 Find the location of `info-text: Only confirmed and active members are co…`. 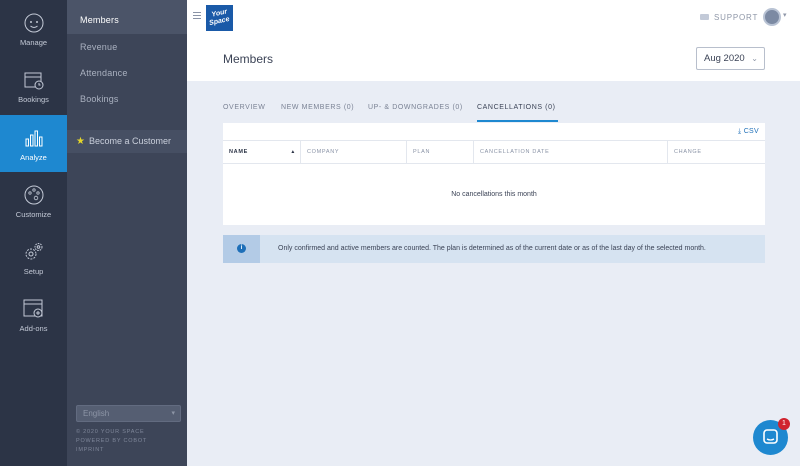

info-text: Only confirmed and active members are co… is located at coordinates (492, 248).